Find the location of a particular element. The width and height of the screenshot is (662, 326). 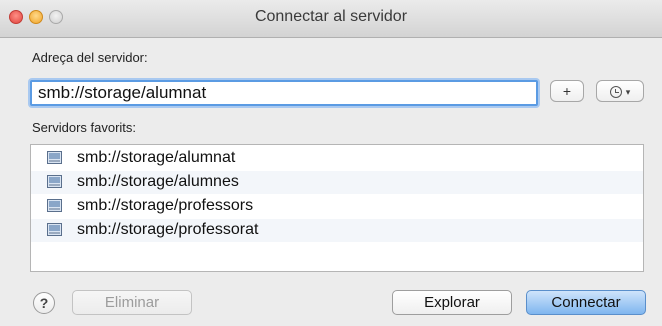

connect-button: Connectar is located at coordinates (586, 302).